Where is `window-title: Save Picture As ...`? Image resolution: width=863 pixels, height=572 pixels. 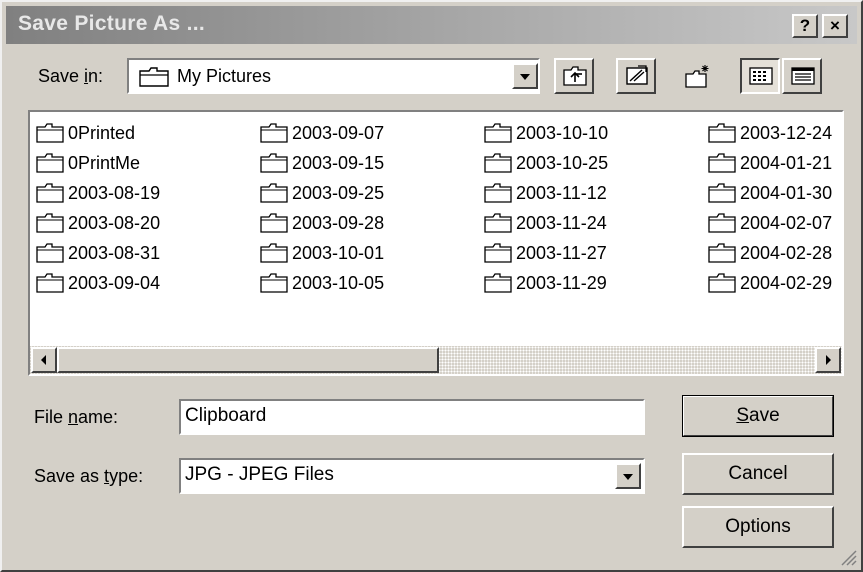 window-title: Save Picture As ... is located at coordinates (112, 23).